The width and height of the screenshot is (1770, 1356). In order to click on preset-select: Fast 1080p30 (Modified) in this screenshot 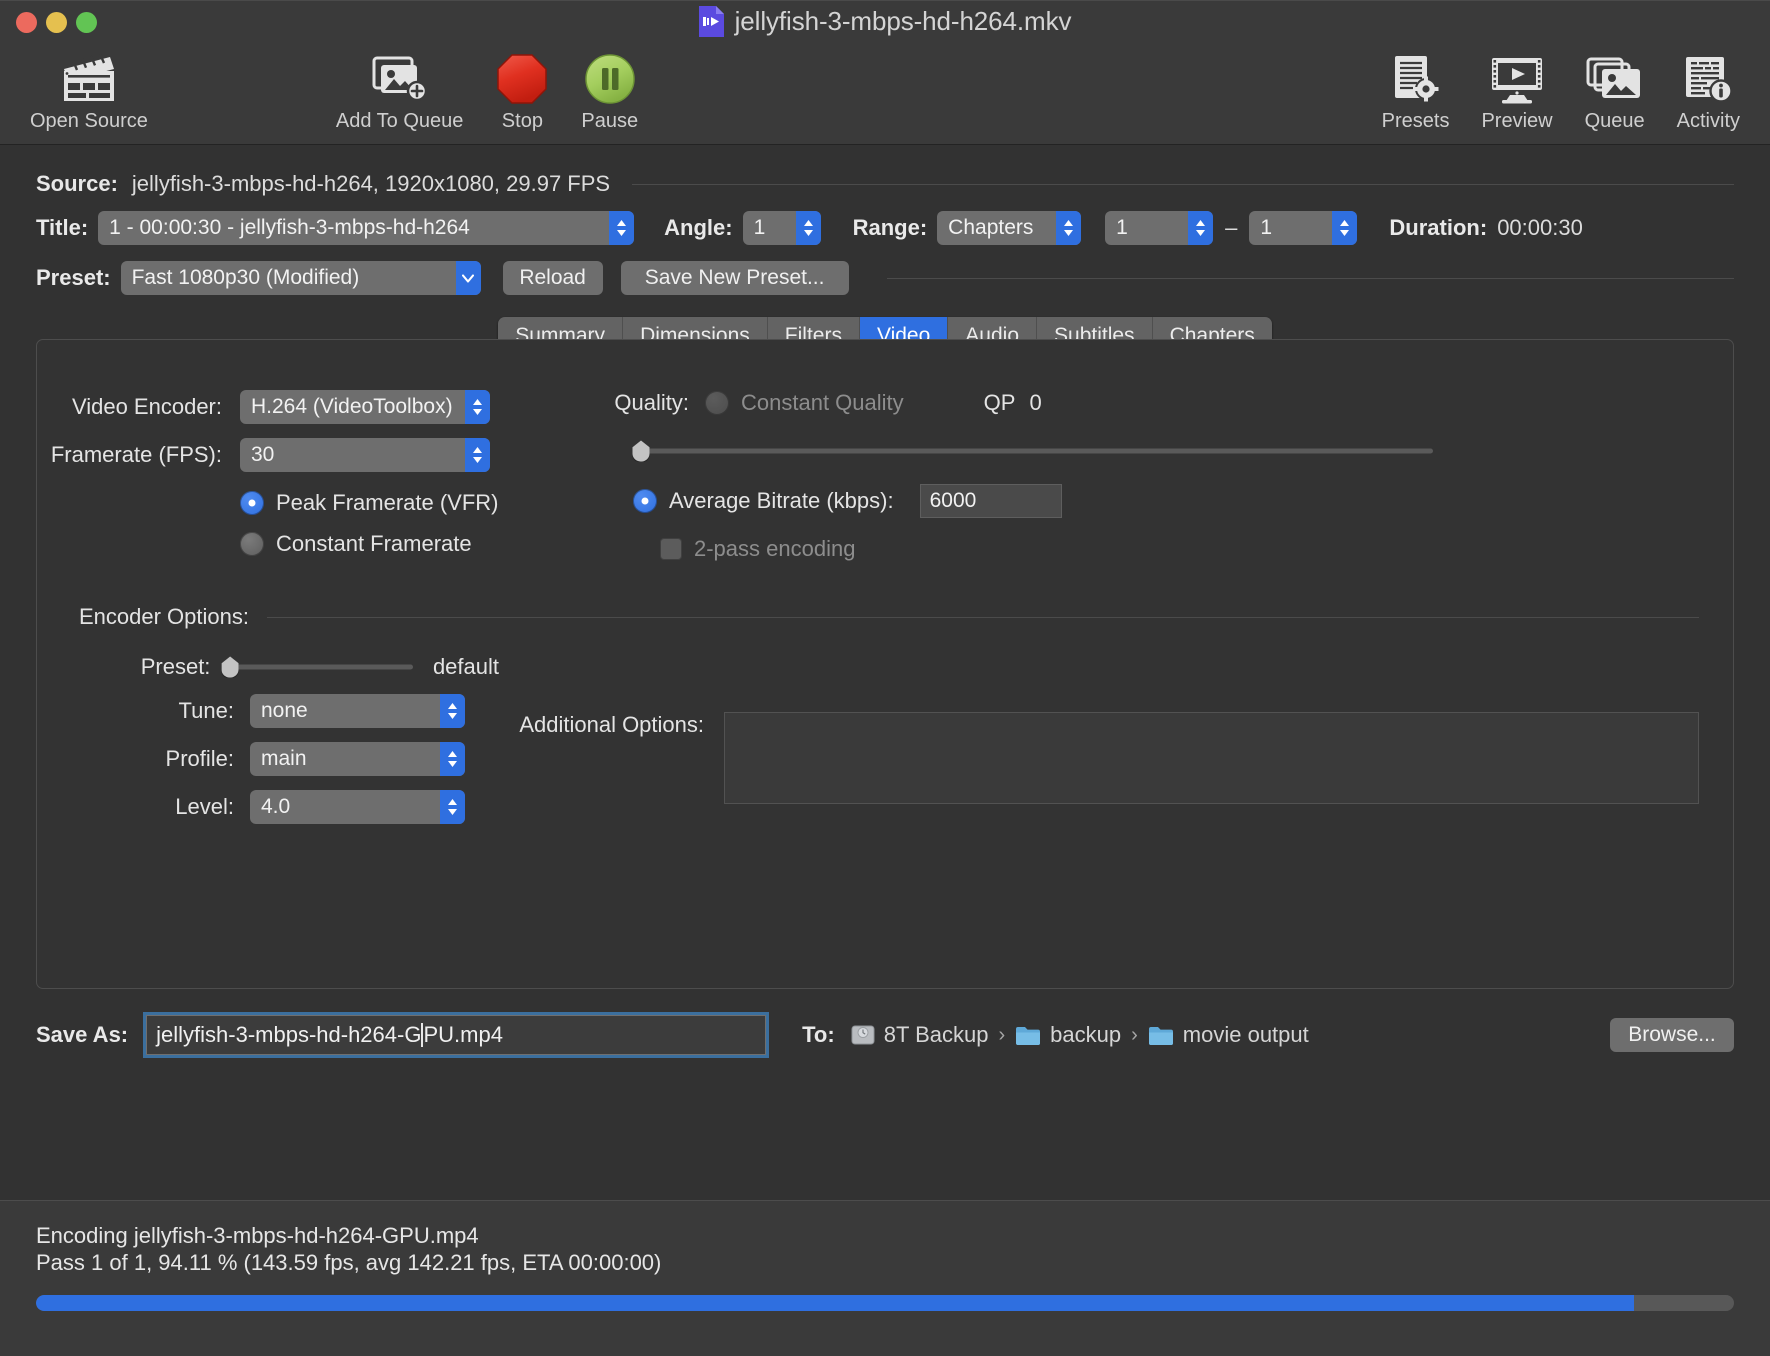, I will do `click(300, 278)`.